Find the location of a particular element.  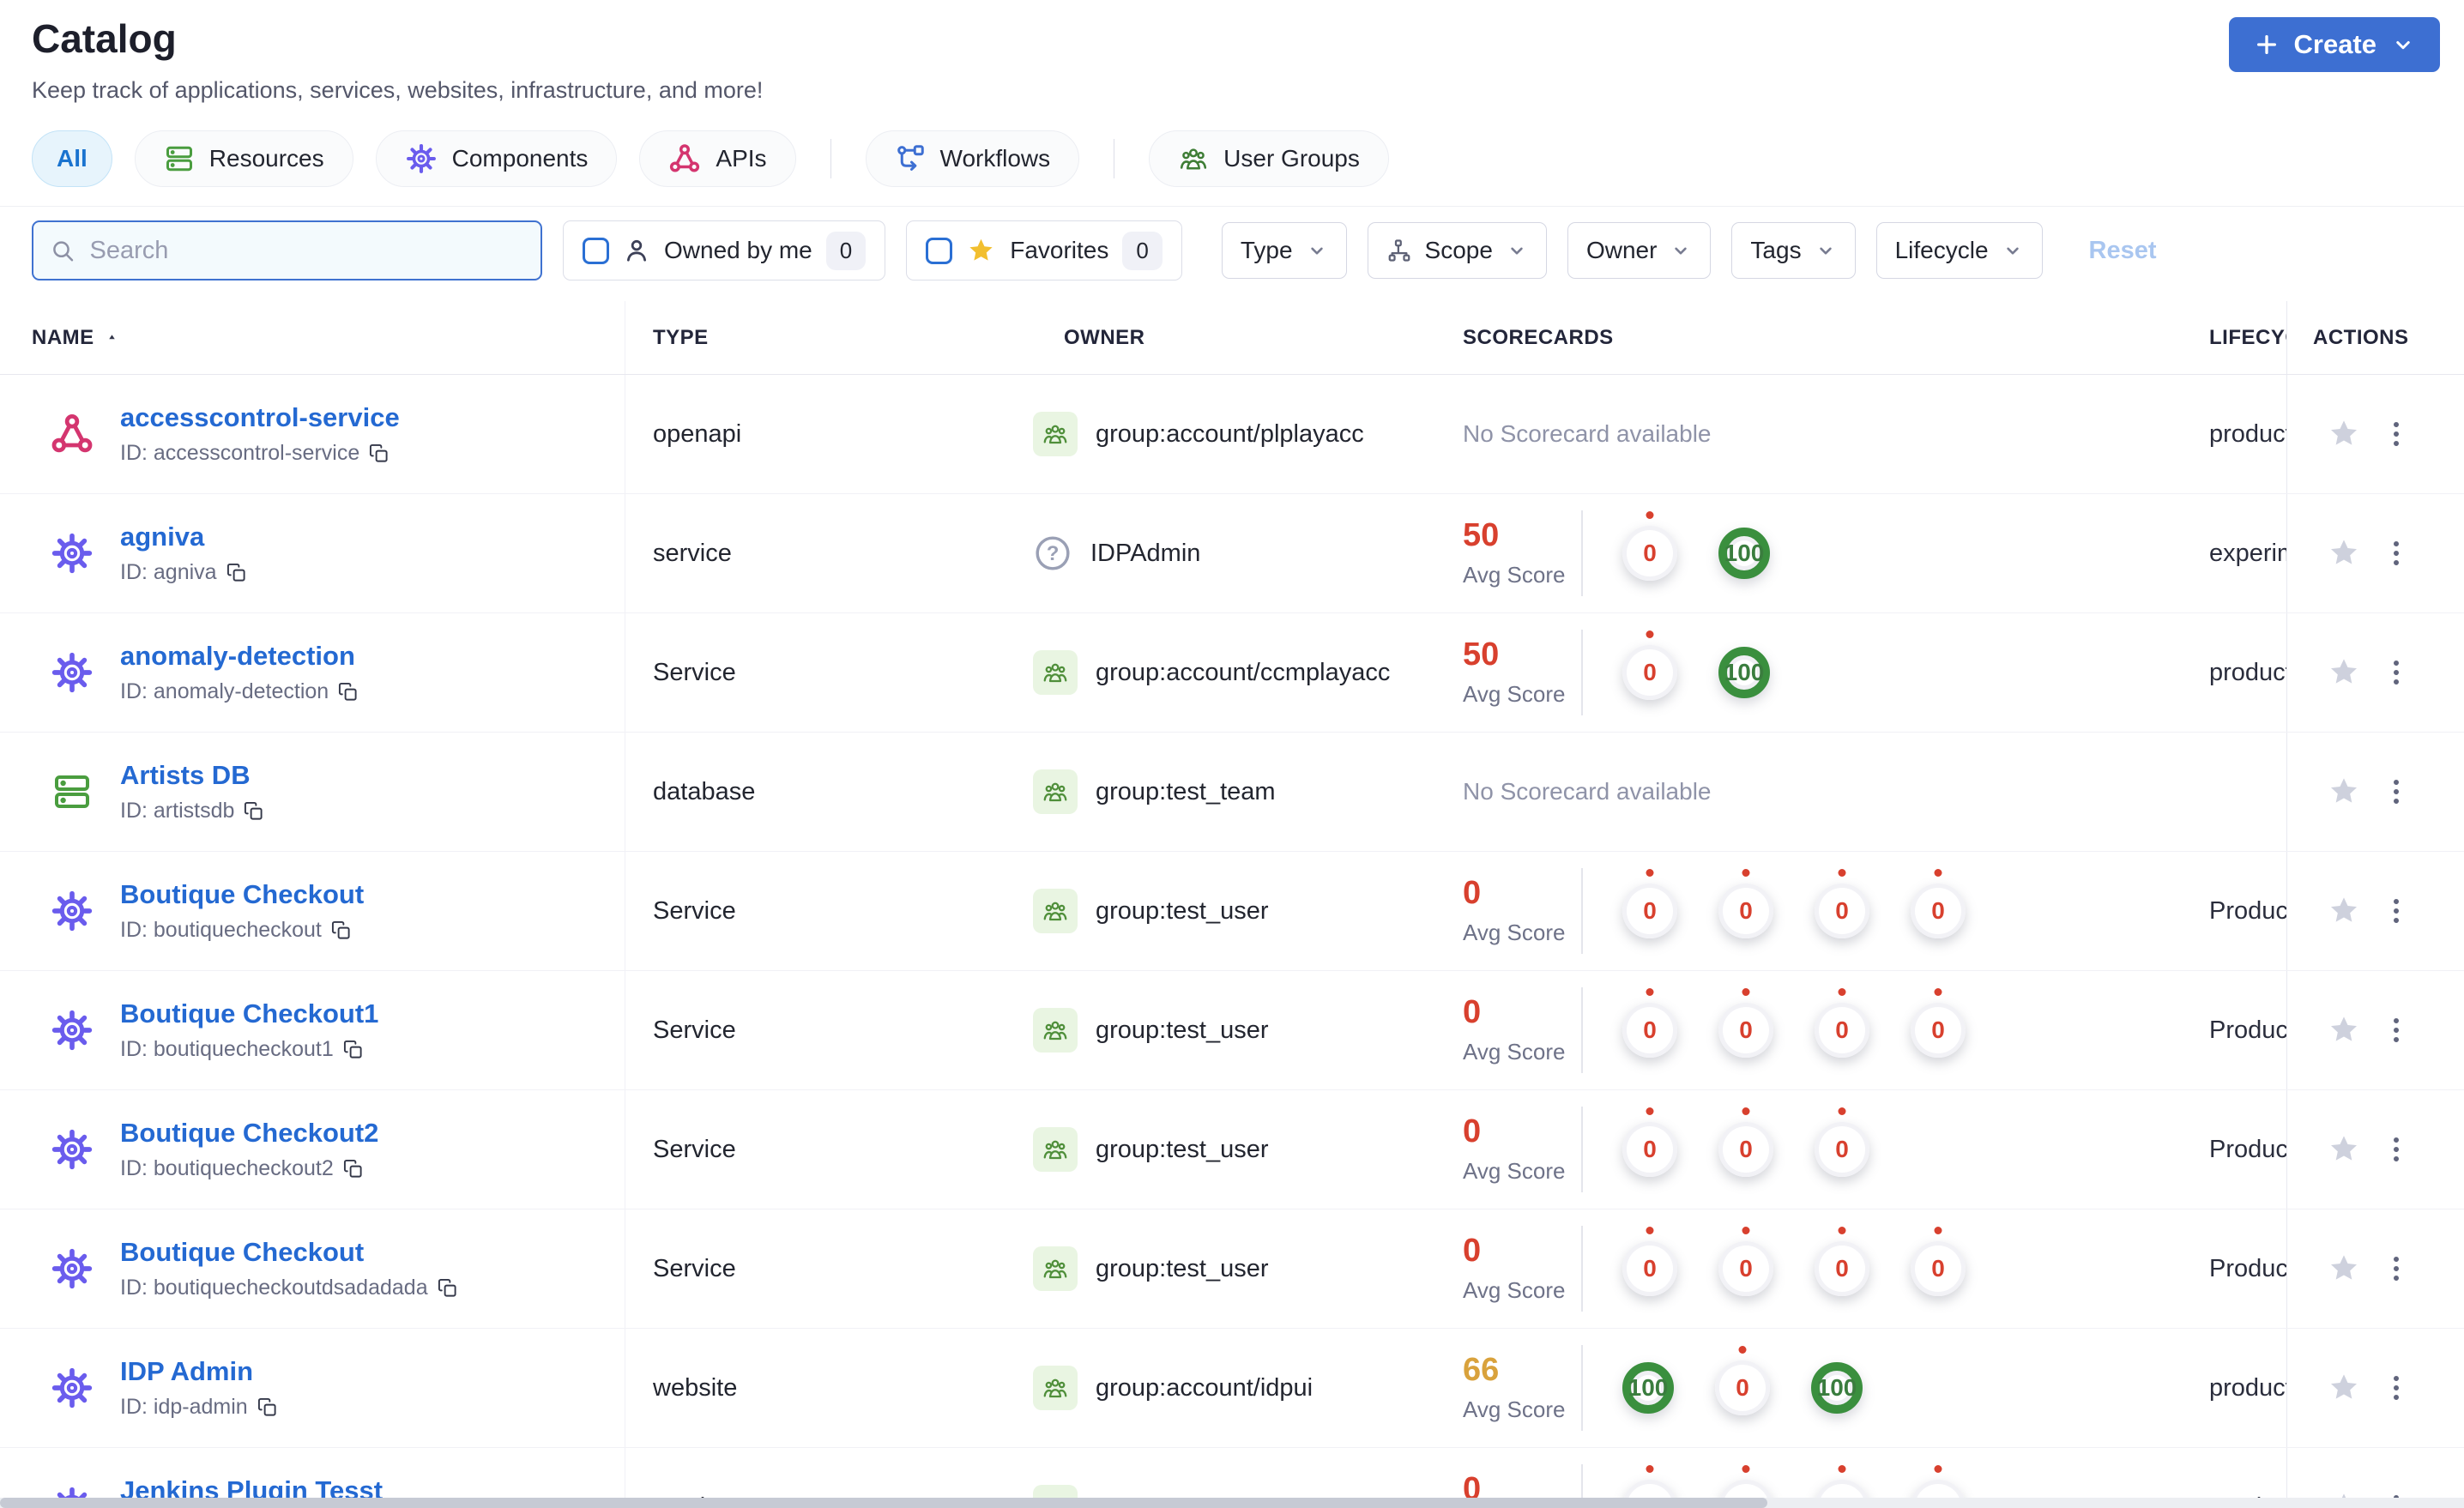

column-header-name: NAME is located at coordinates (312, 337).